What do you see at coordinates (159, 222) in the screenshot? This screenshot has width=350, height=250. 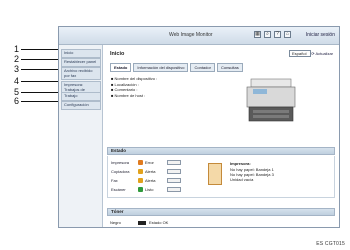 I see `toner-status: Estado OK` at bounding box center [159, 222].